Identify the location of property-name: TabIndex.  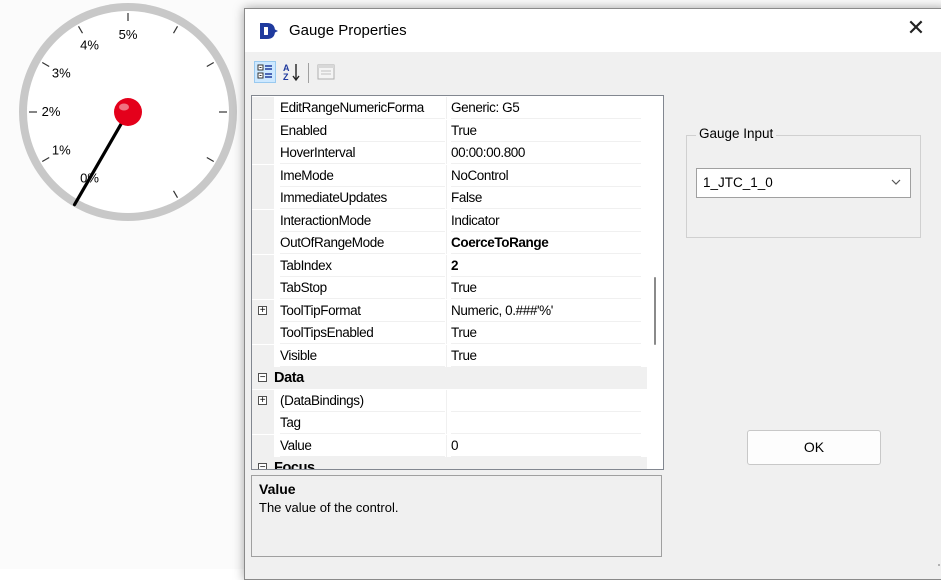
(362, 266).